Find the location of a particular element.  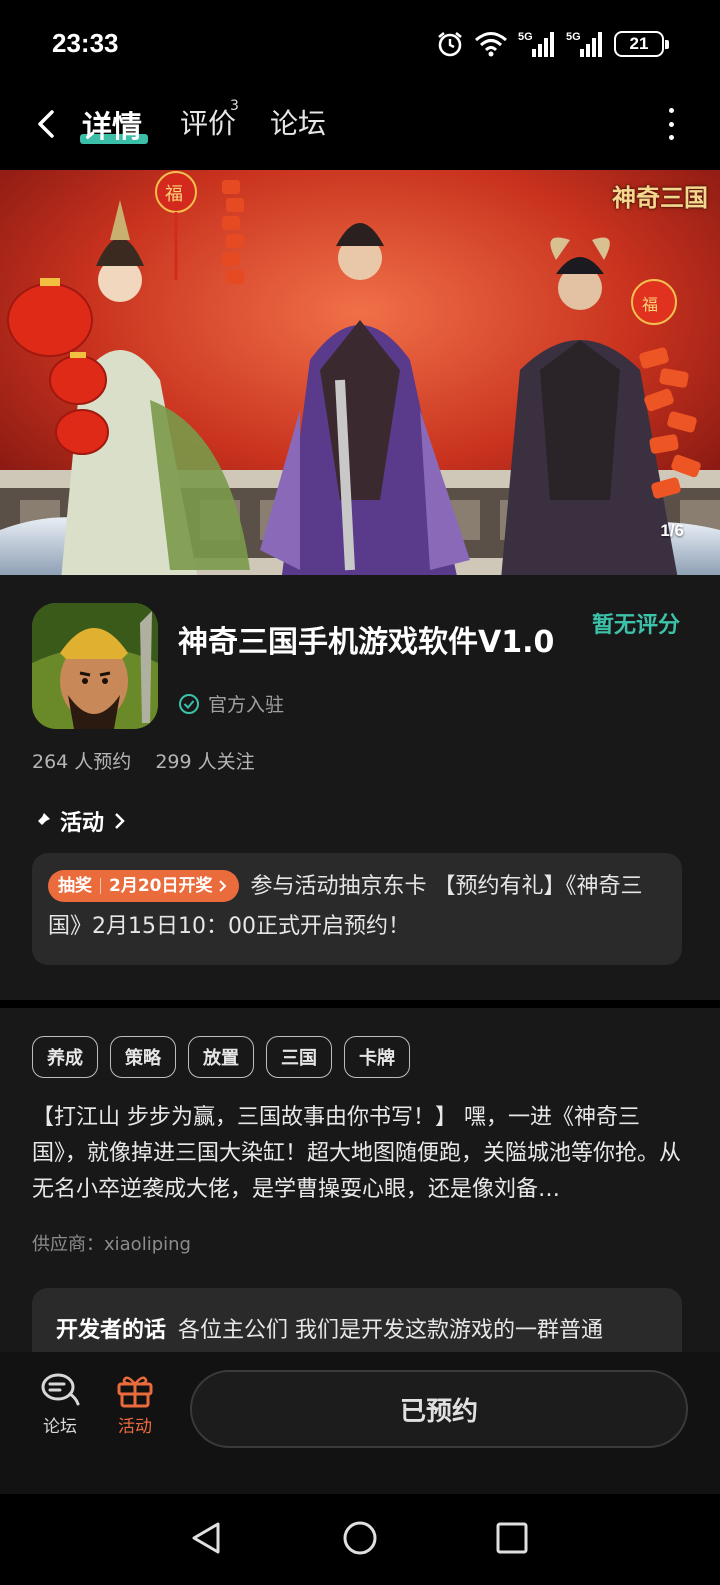

official-verified: 官方入驻 is located at coordinates (231, 703).